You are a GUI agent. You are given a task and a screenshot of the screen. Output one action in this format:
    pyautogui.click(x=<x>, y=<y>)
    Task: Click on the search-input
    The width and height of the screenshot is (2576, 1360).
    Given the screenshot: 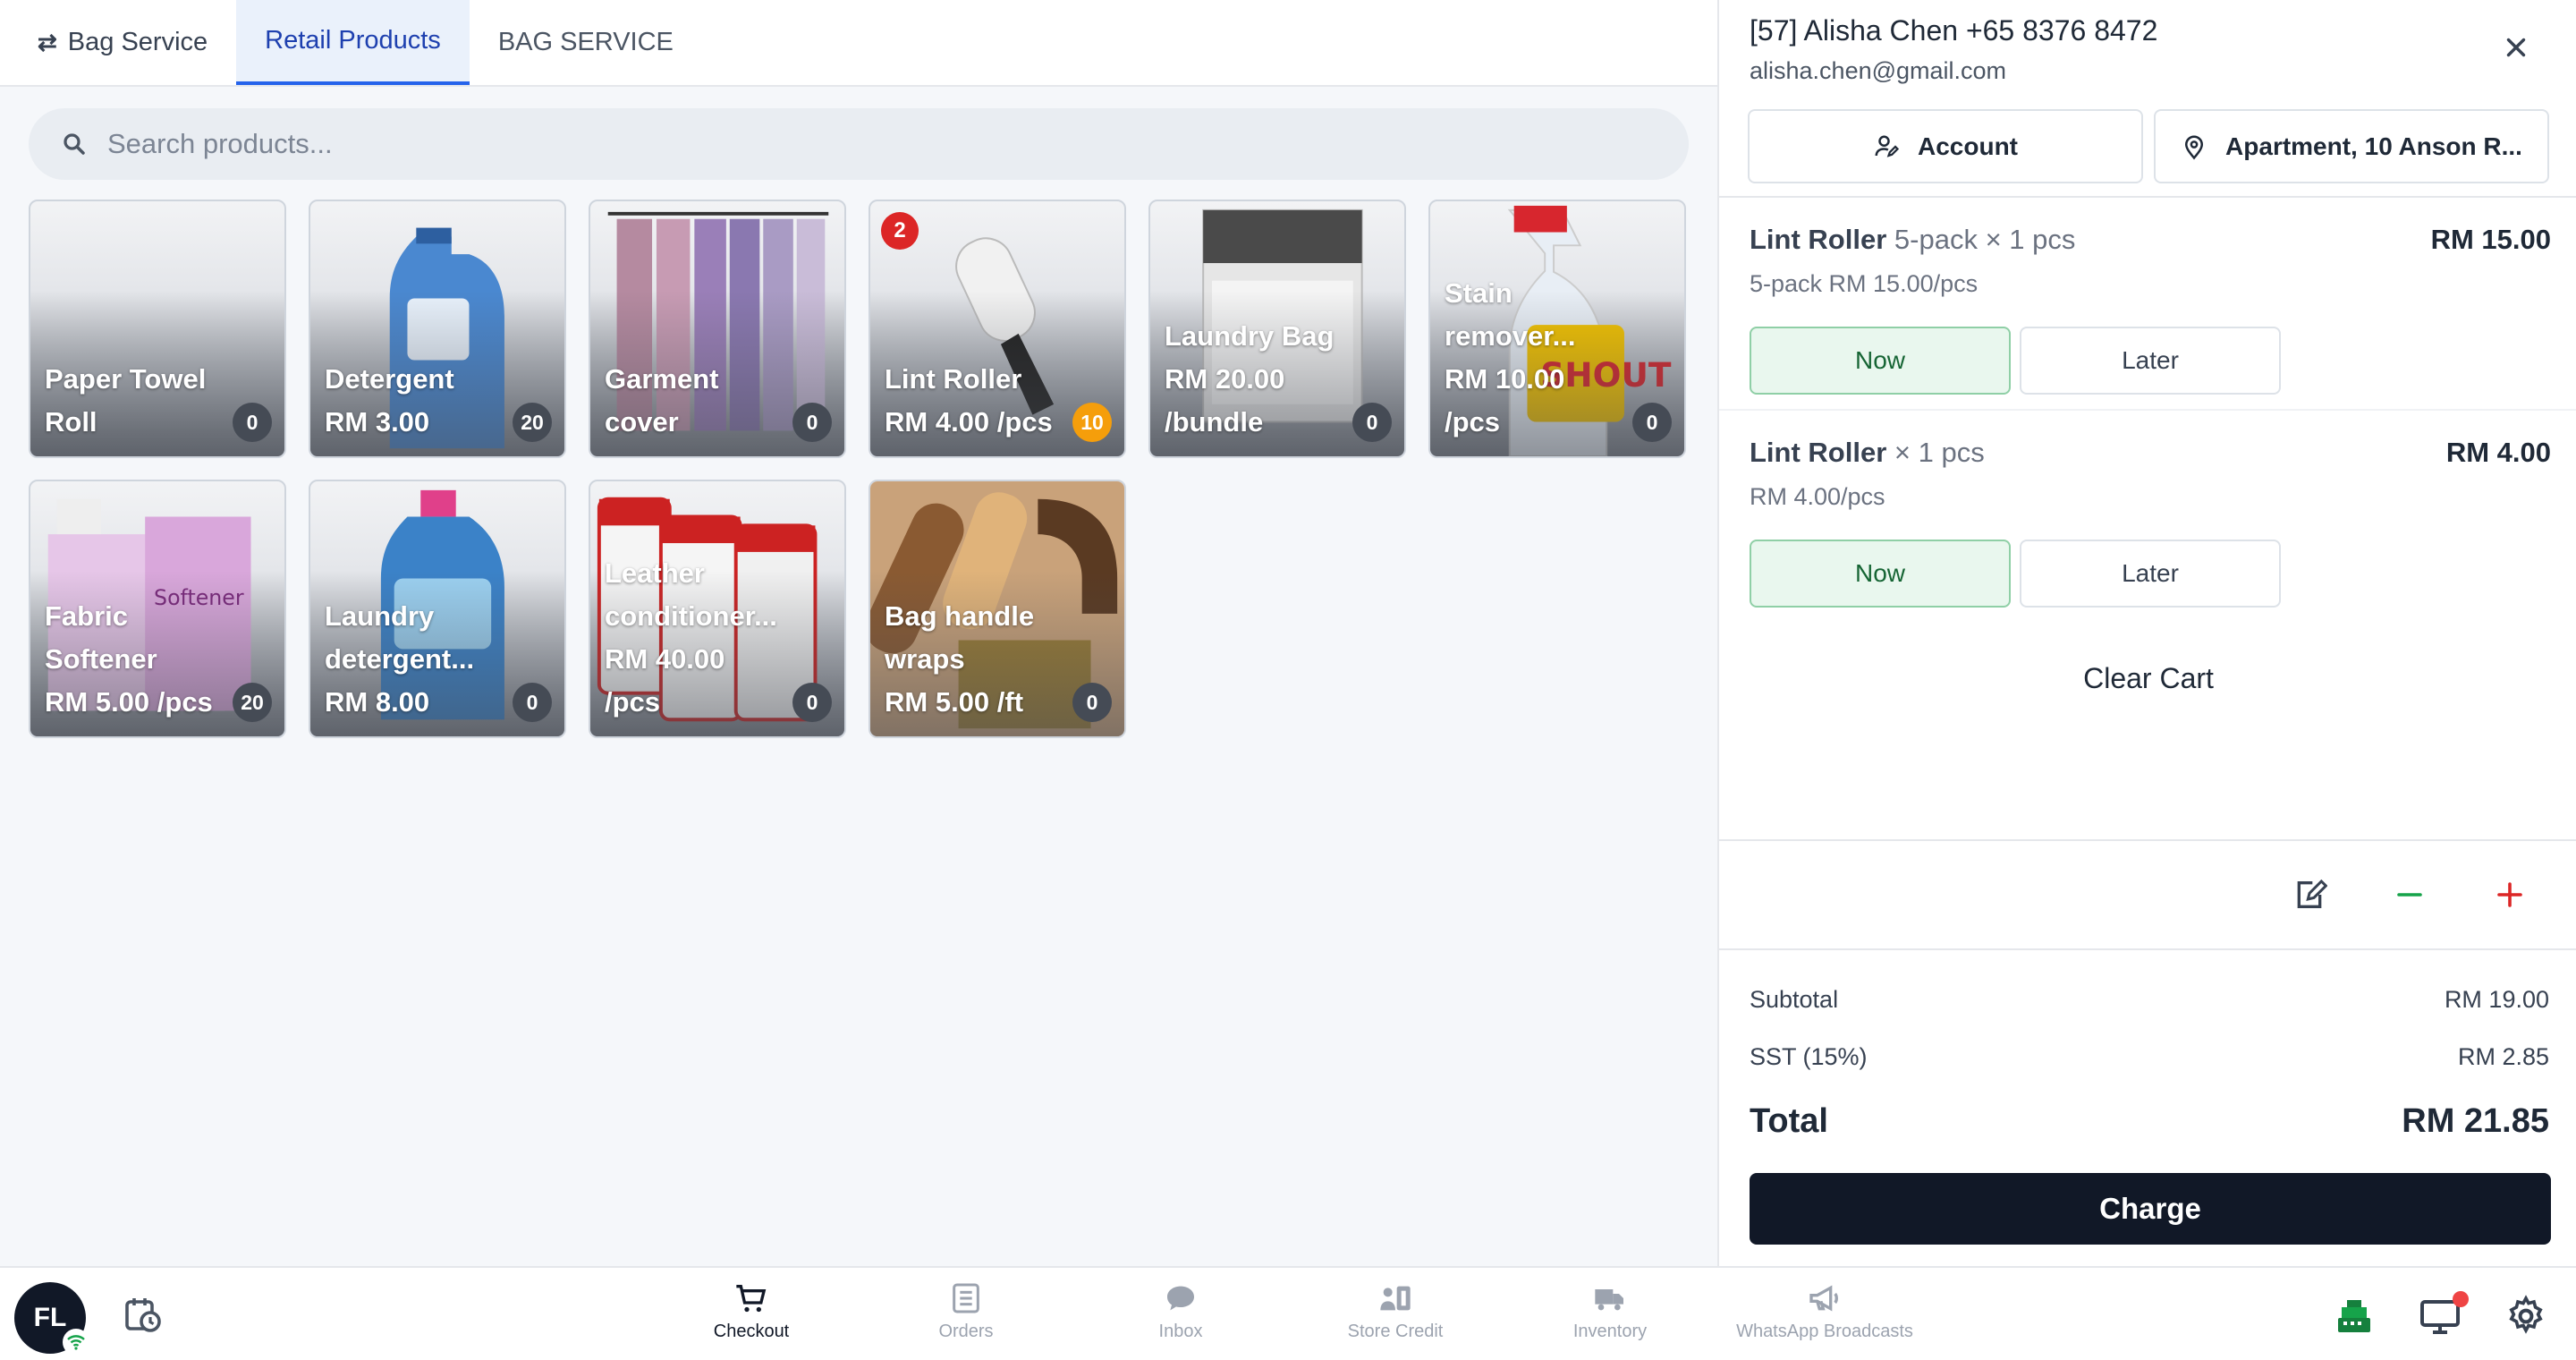 What is the action you would take?
    pyautogui.click(x=867, y=144)
    